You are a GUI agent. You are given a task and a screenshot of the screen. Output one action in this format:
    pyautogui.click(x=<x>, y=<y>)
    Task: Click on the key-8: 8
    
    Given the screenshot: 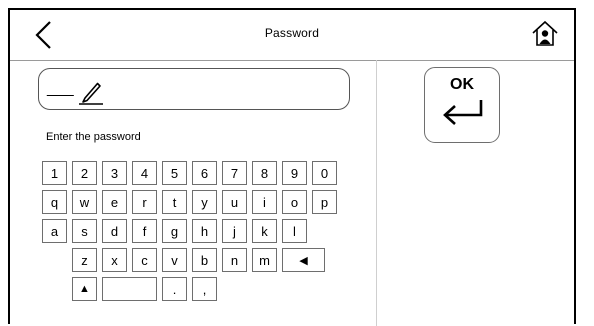 What is the action you would take?
    pyautogui.click(x=264, y=173)
    